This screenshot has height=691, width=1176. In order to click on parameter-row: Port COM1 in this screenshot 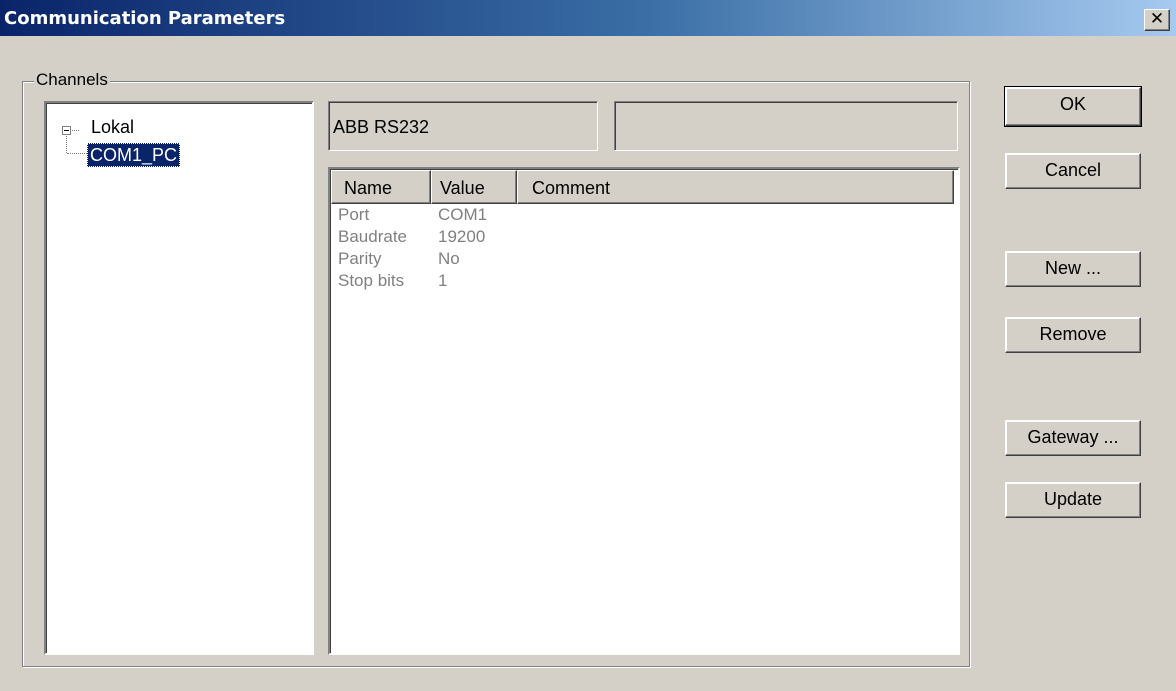, I will do `click(630, 216)`.